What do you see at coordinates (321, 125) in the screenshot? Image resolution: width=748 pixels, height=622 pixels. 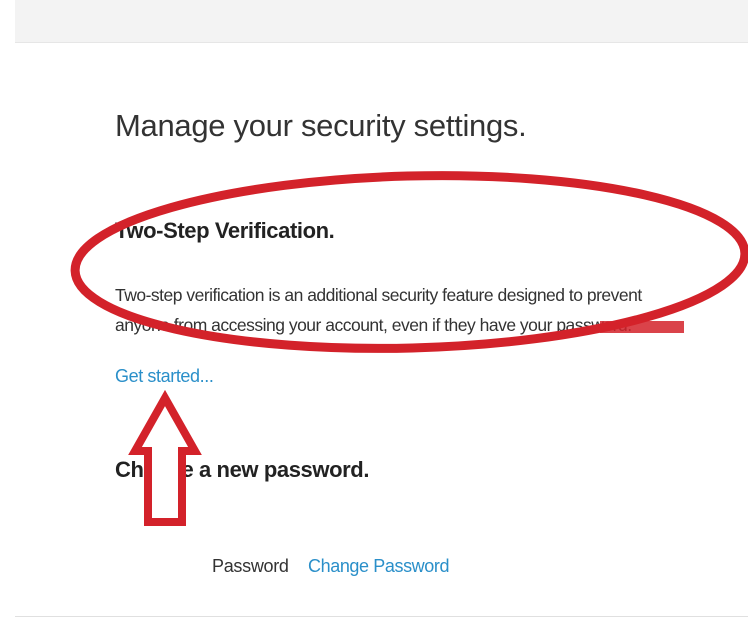 I see `page-title: Manage your security settings.` at bounding box center [321, 125].